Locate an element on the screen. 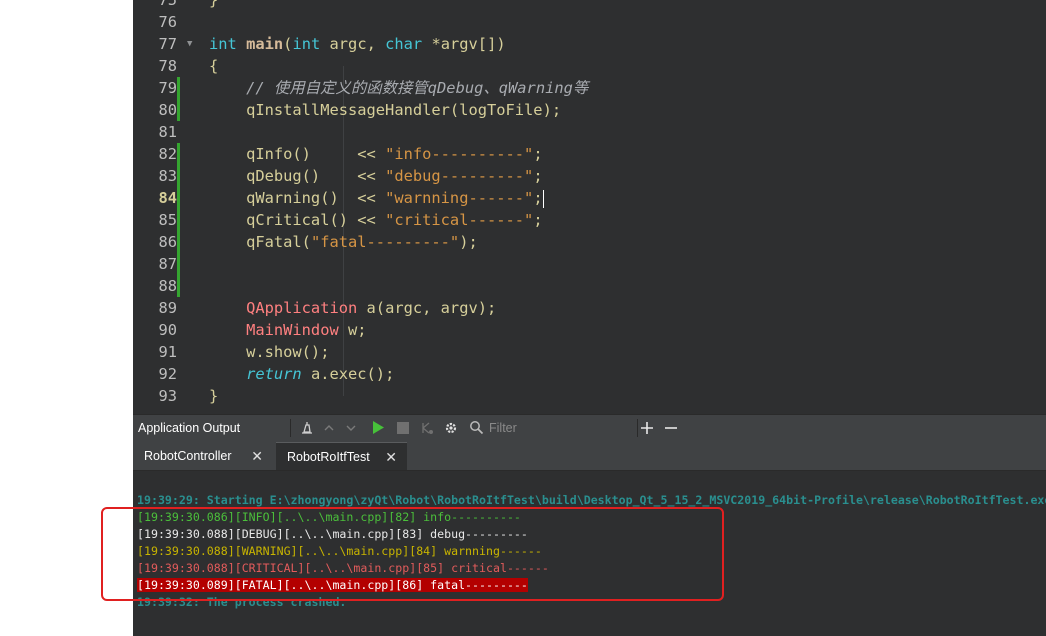 This screenshot has width=1046, height=636. code-line: 75} is located at coordinates (589, 5).